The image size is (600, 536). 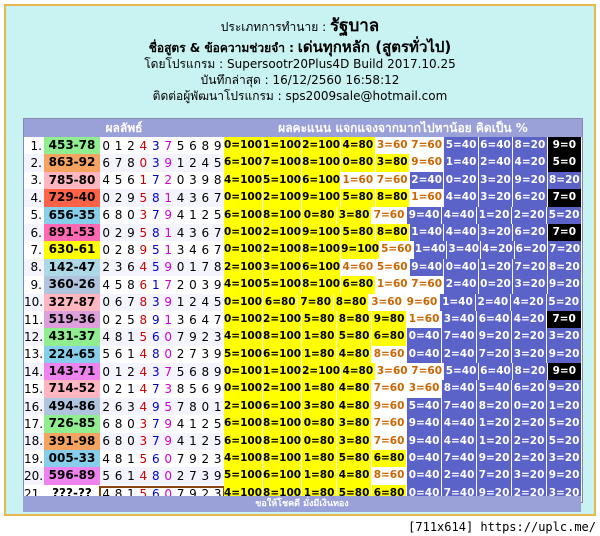 I want to click on score-cell: 6=80, so click(x=358, y=285).